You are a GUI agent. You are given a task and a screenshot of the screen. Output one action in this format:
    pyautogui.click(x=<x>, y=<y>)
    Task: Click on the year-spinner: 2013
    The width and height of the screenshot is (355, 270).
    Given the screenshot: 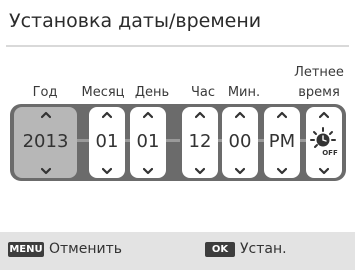 What is the action you would take?
    pyautogui.click(x=45, y=142)
    